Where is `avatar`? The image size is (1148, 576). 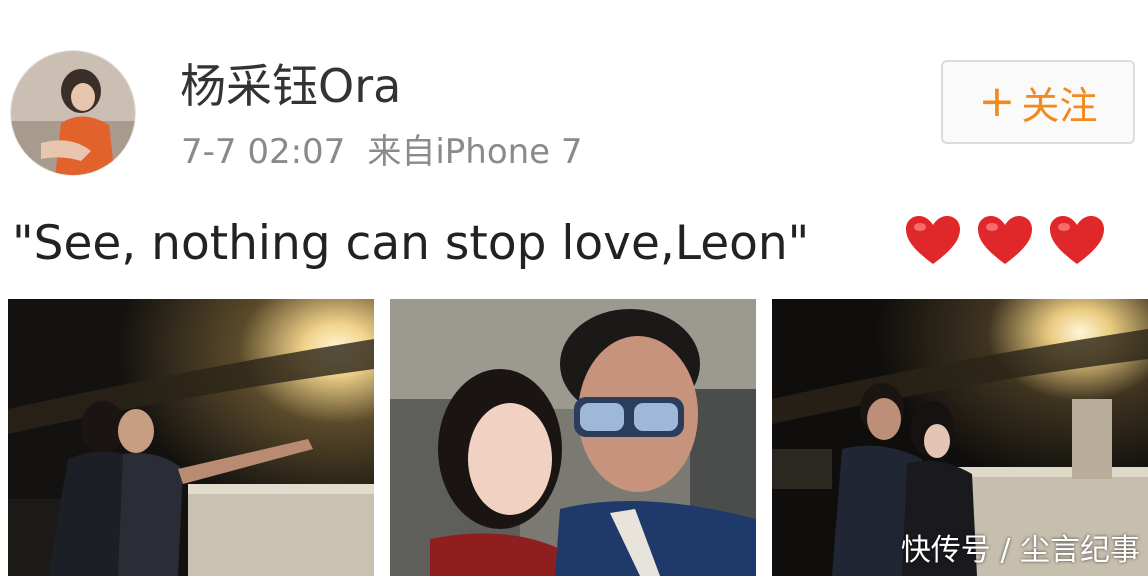
avatar is located at coordinates (73, 113).